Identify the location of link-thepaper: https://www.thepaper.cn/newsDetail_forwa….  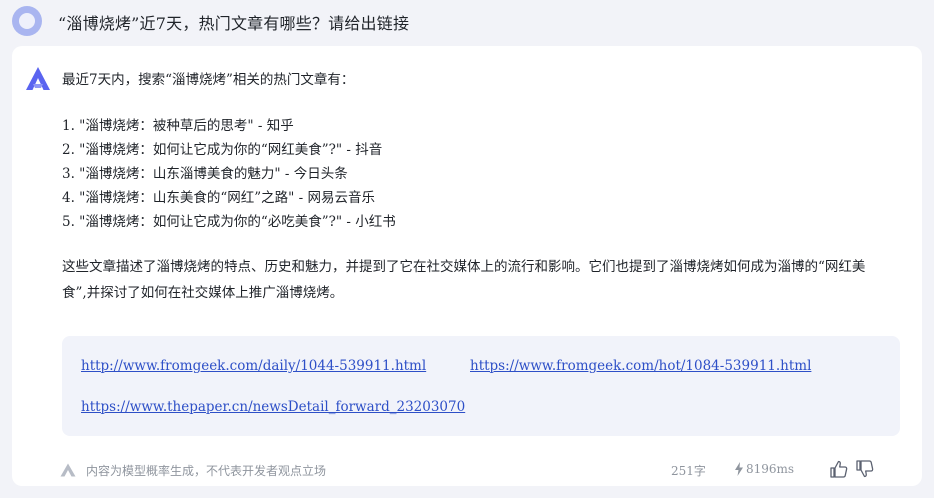
(273, 407).